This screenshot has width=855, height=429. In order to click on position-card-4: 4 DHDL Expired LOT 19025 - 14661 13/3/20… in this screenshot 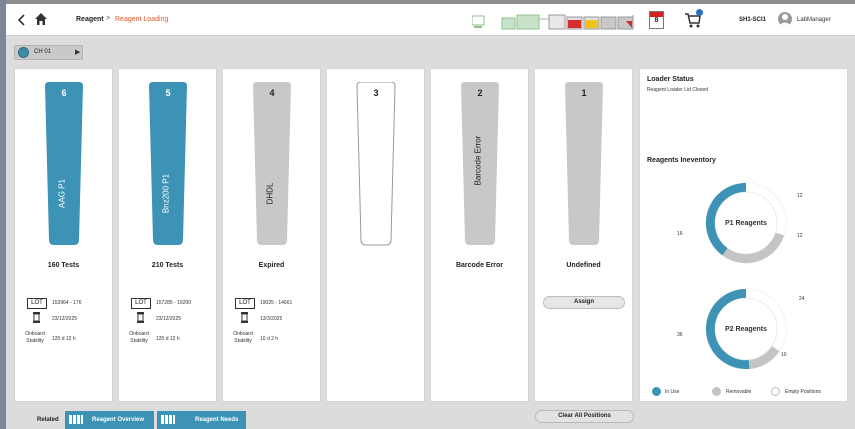, I will do `click(271, 235)`.